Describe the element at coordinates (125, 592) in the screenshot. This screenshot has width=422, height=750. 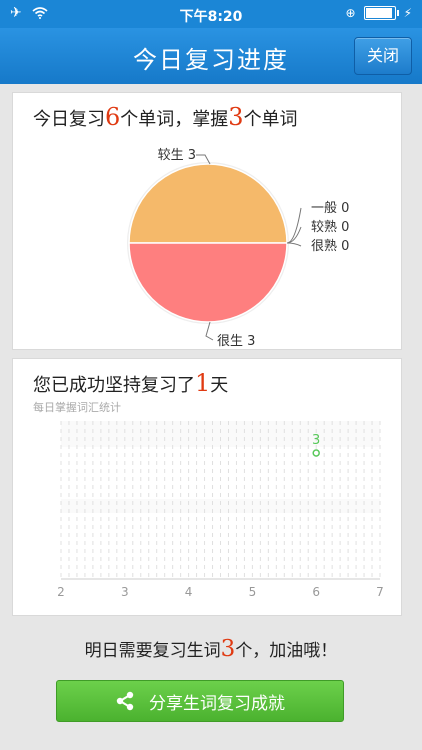
I see `x-tick-label: 3` at that location.